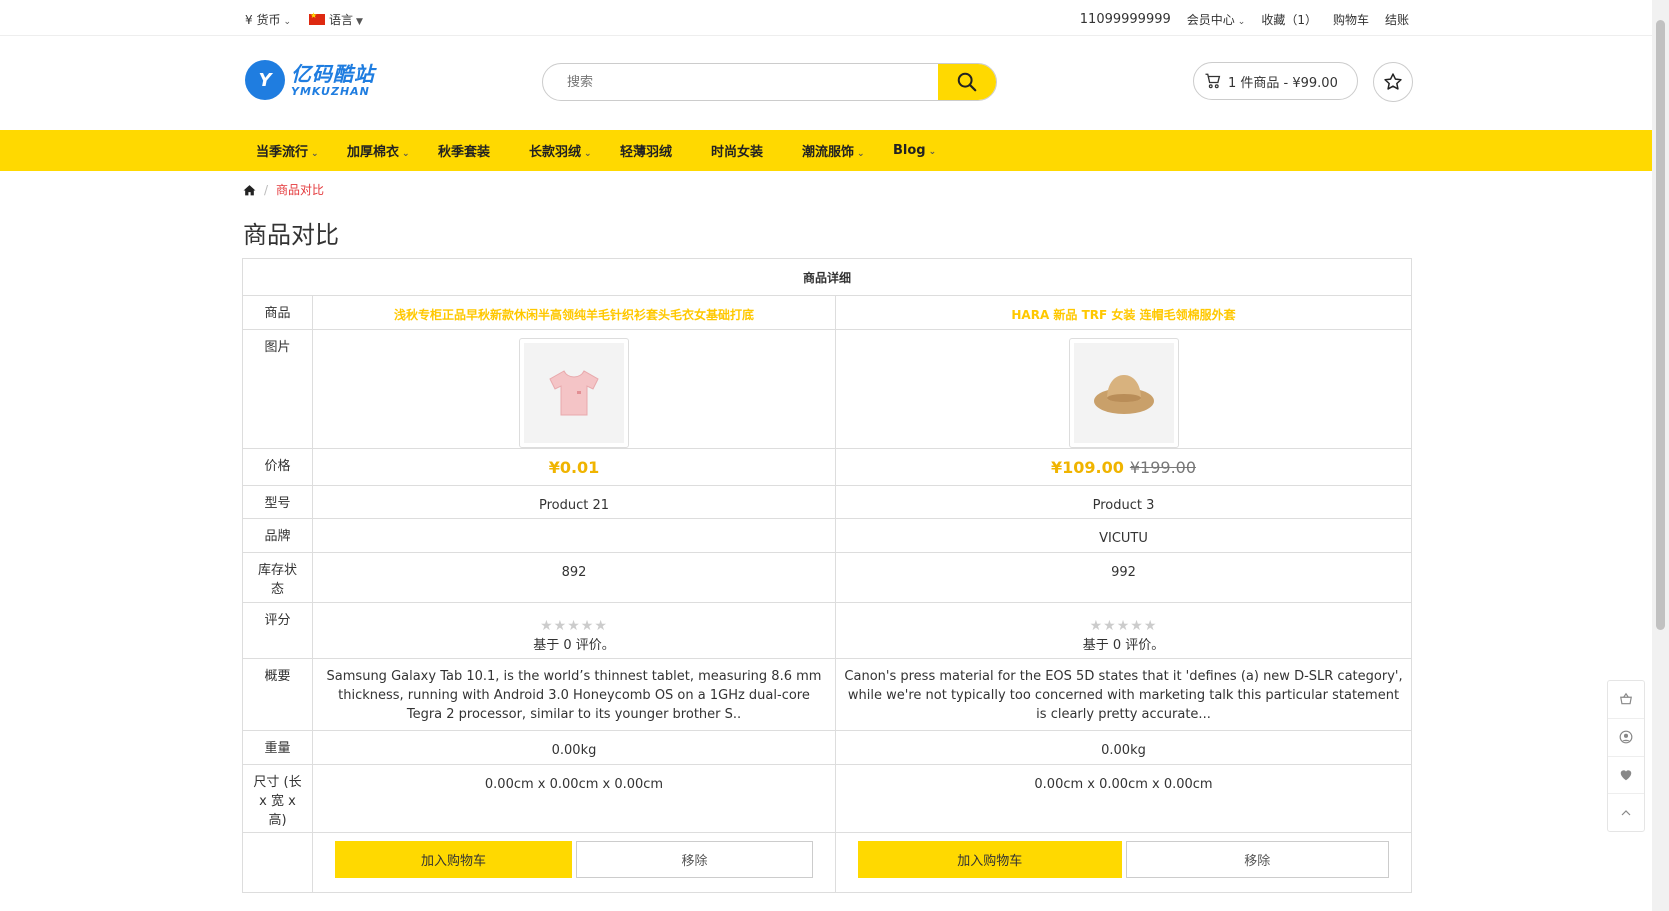 This screenshot has height=911, width=1669. Describe the element at coordinates (909, 150) in the screenshot. I see `nav-item-label: Blog` at that location.